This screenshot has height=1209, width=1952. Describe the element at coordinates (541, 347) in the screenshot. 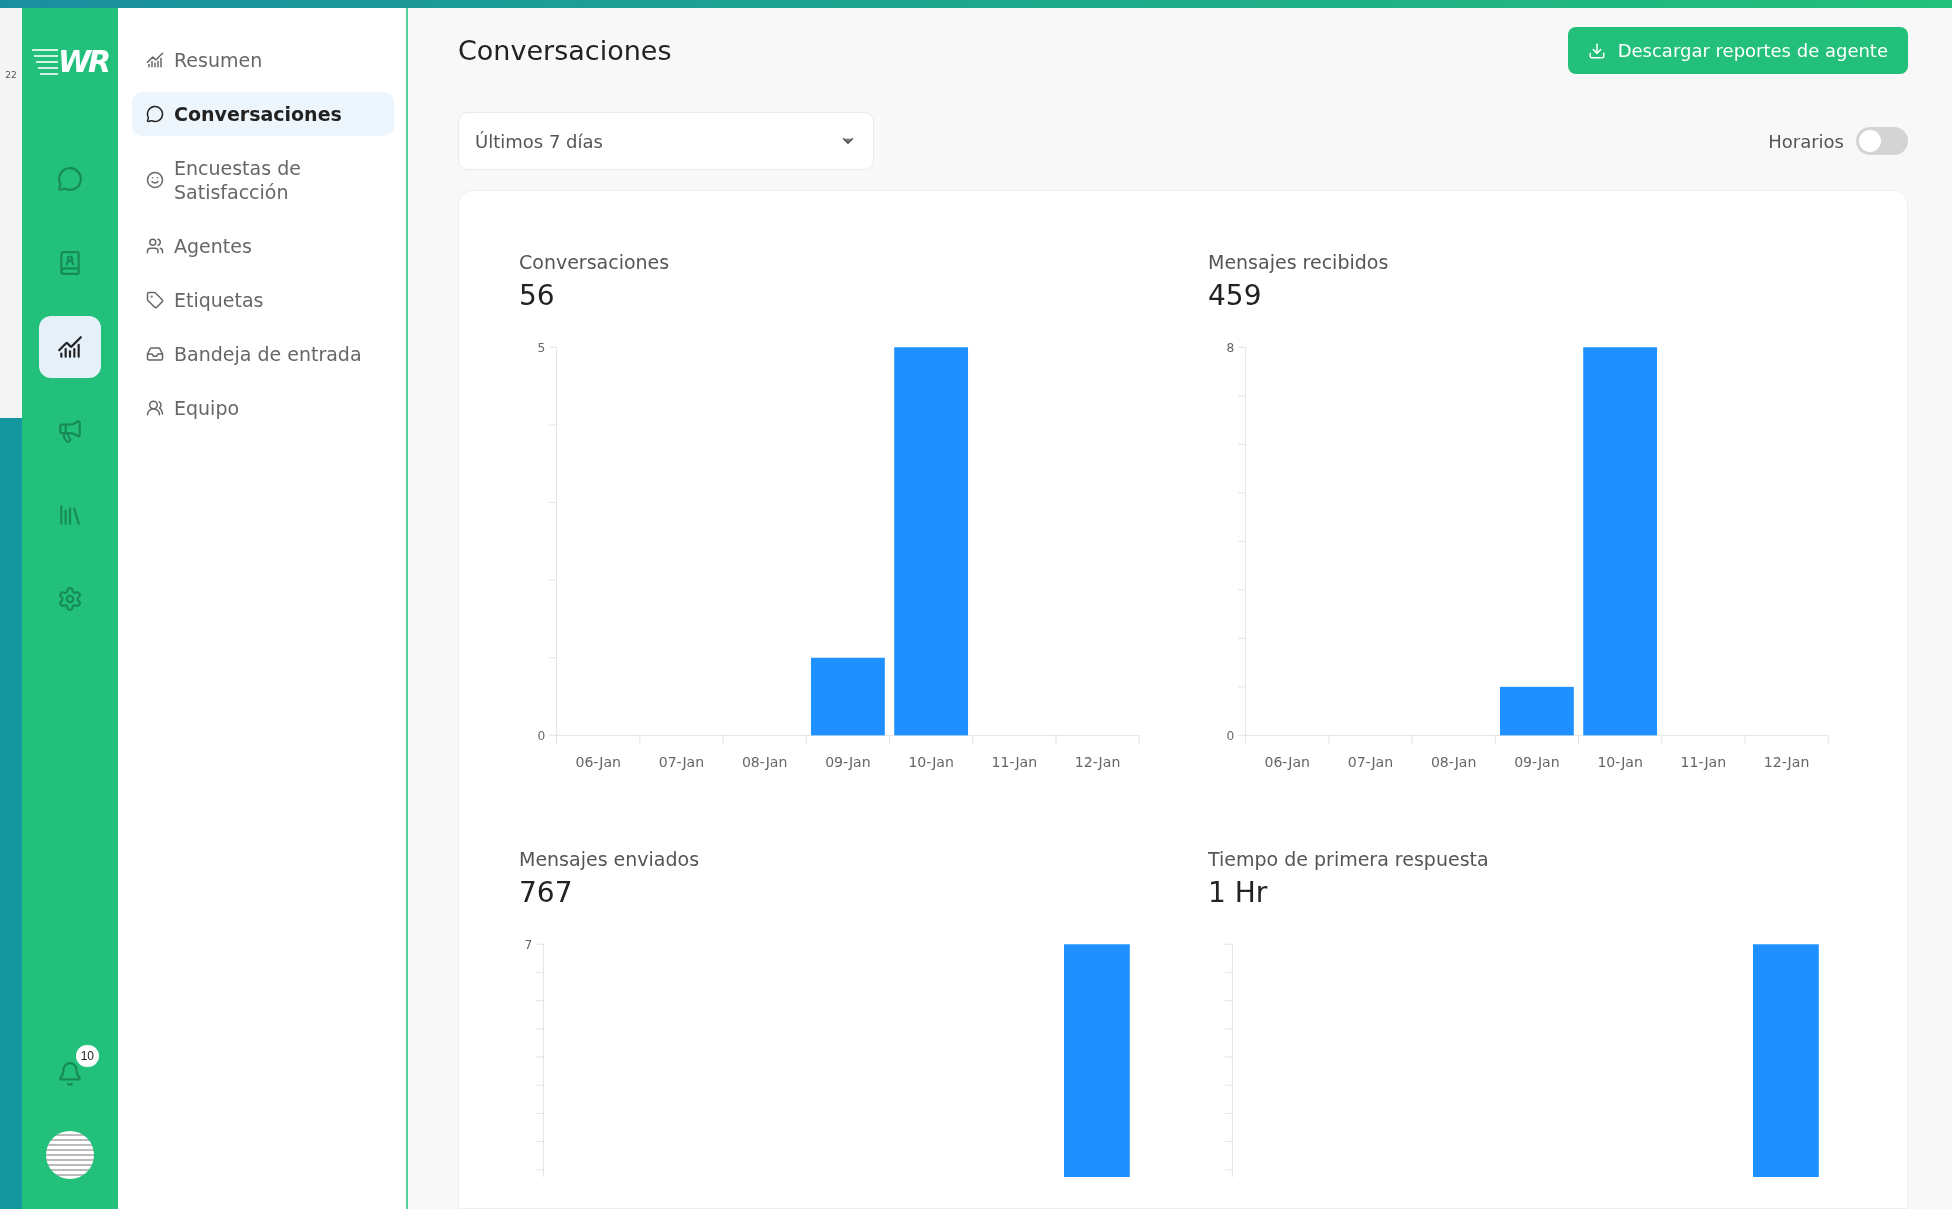

I see `y-tick-label: 5` at that location.